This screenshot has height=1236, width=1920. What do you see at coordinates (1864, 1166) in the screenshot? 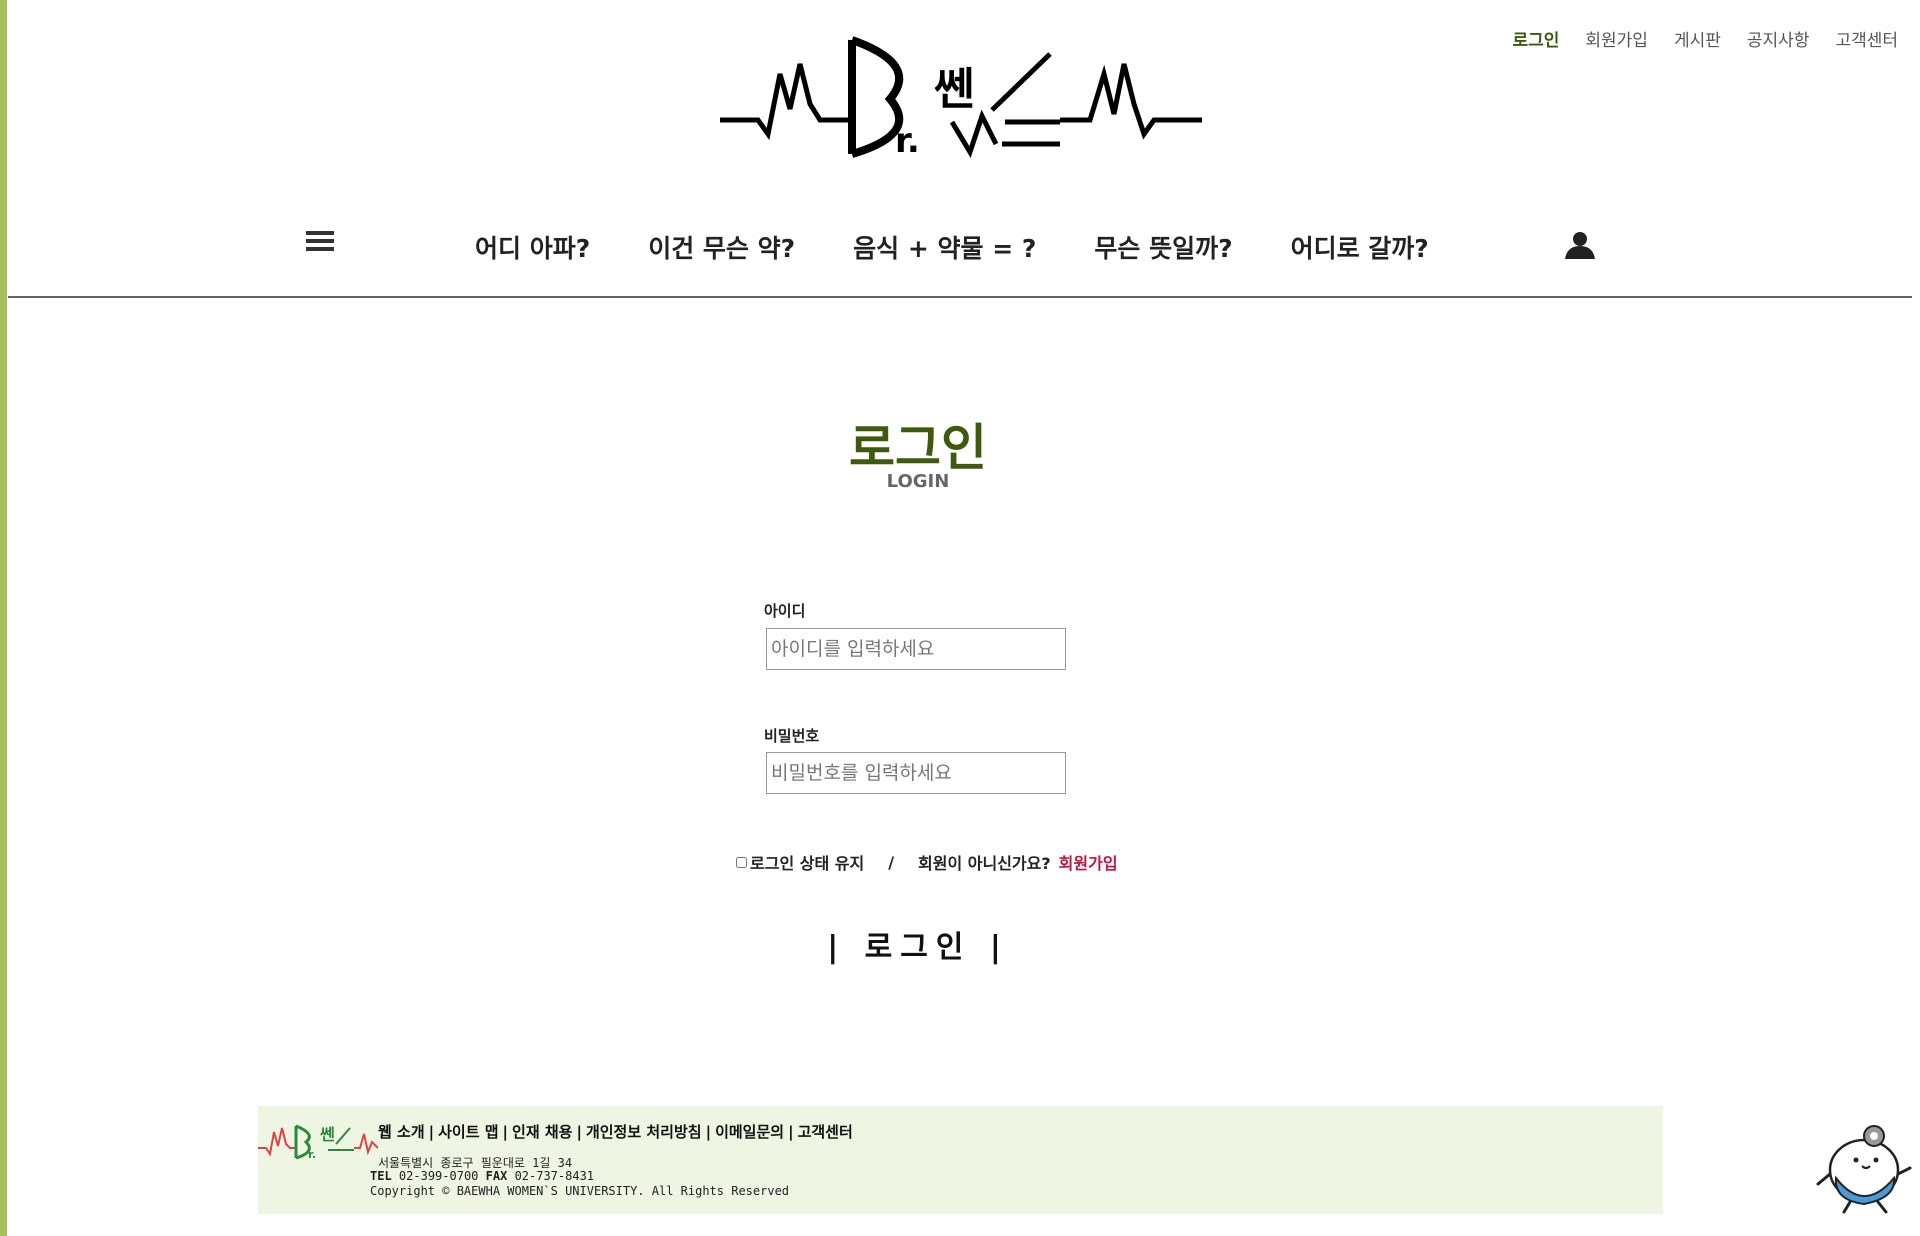
I see `mascot-chatbot-icon` at bounding box center [1864, 1166].